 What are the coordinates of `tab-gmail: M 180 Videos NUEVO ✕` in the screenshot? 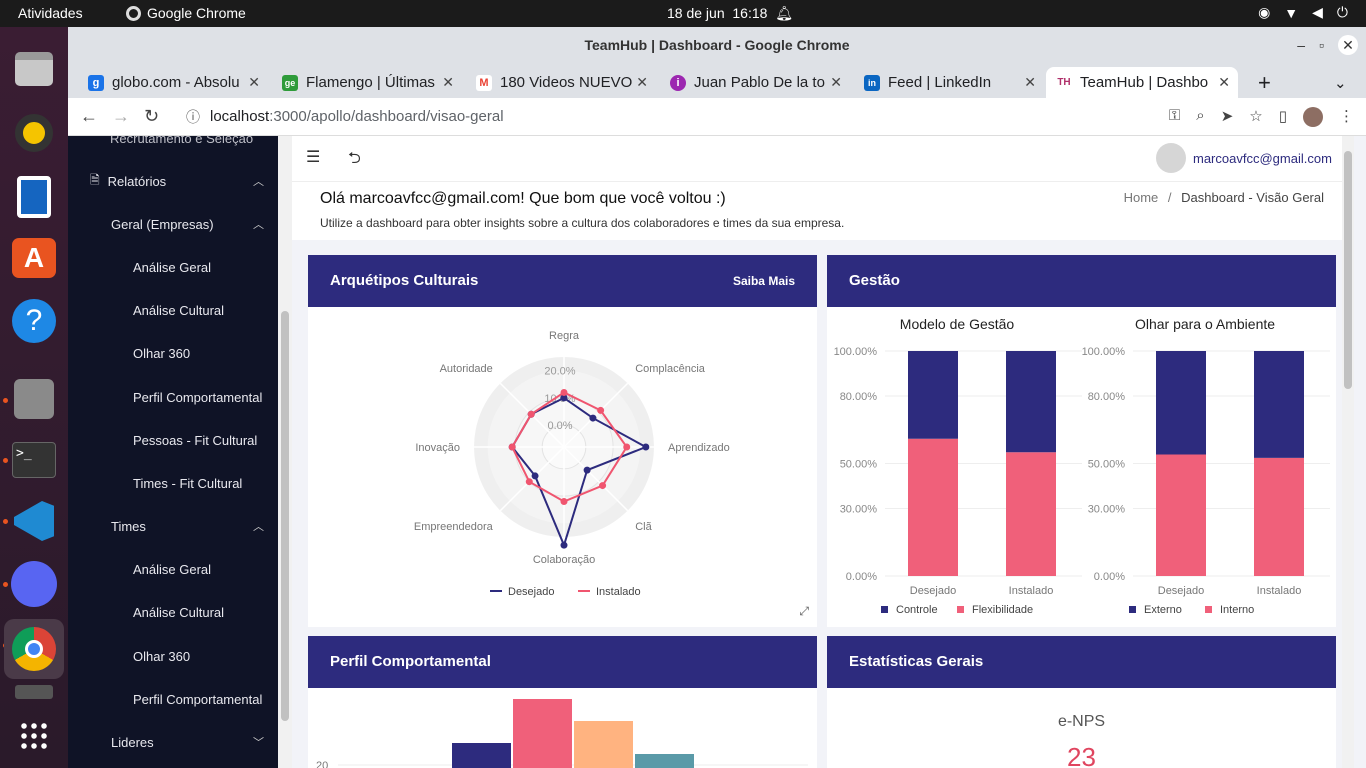 It's located at (561, 82).